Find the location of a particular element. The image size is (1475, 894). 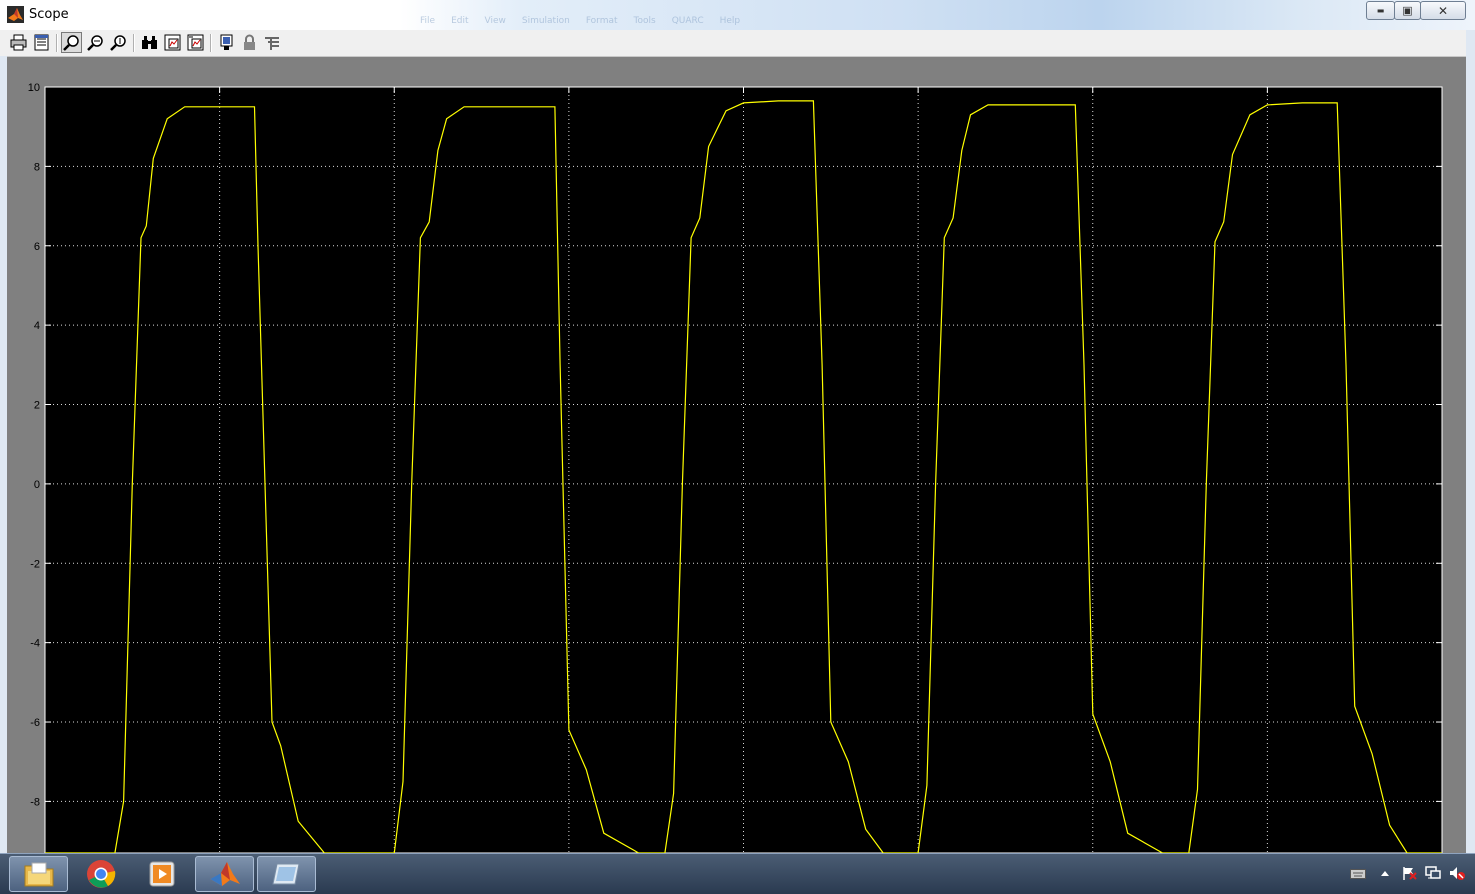

bg-menu-item: File is located at coordinates (428, 21).